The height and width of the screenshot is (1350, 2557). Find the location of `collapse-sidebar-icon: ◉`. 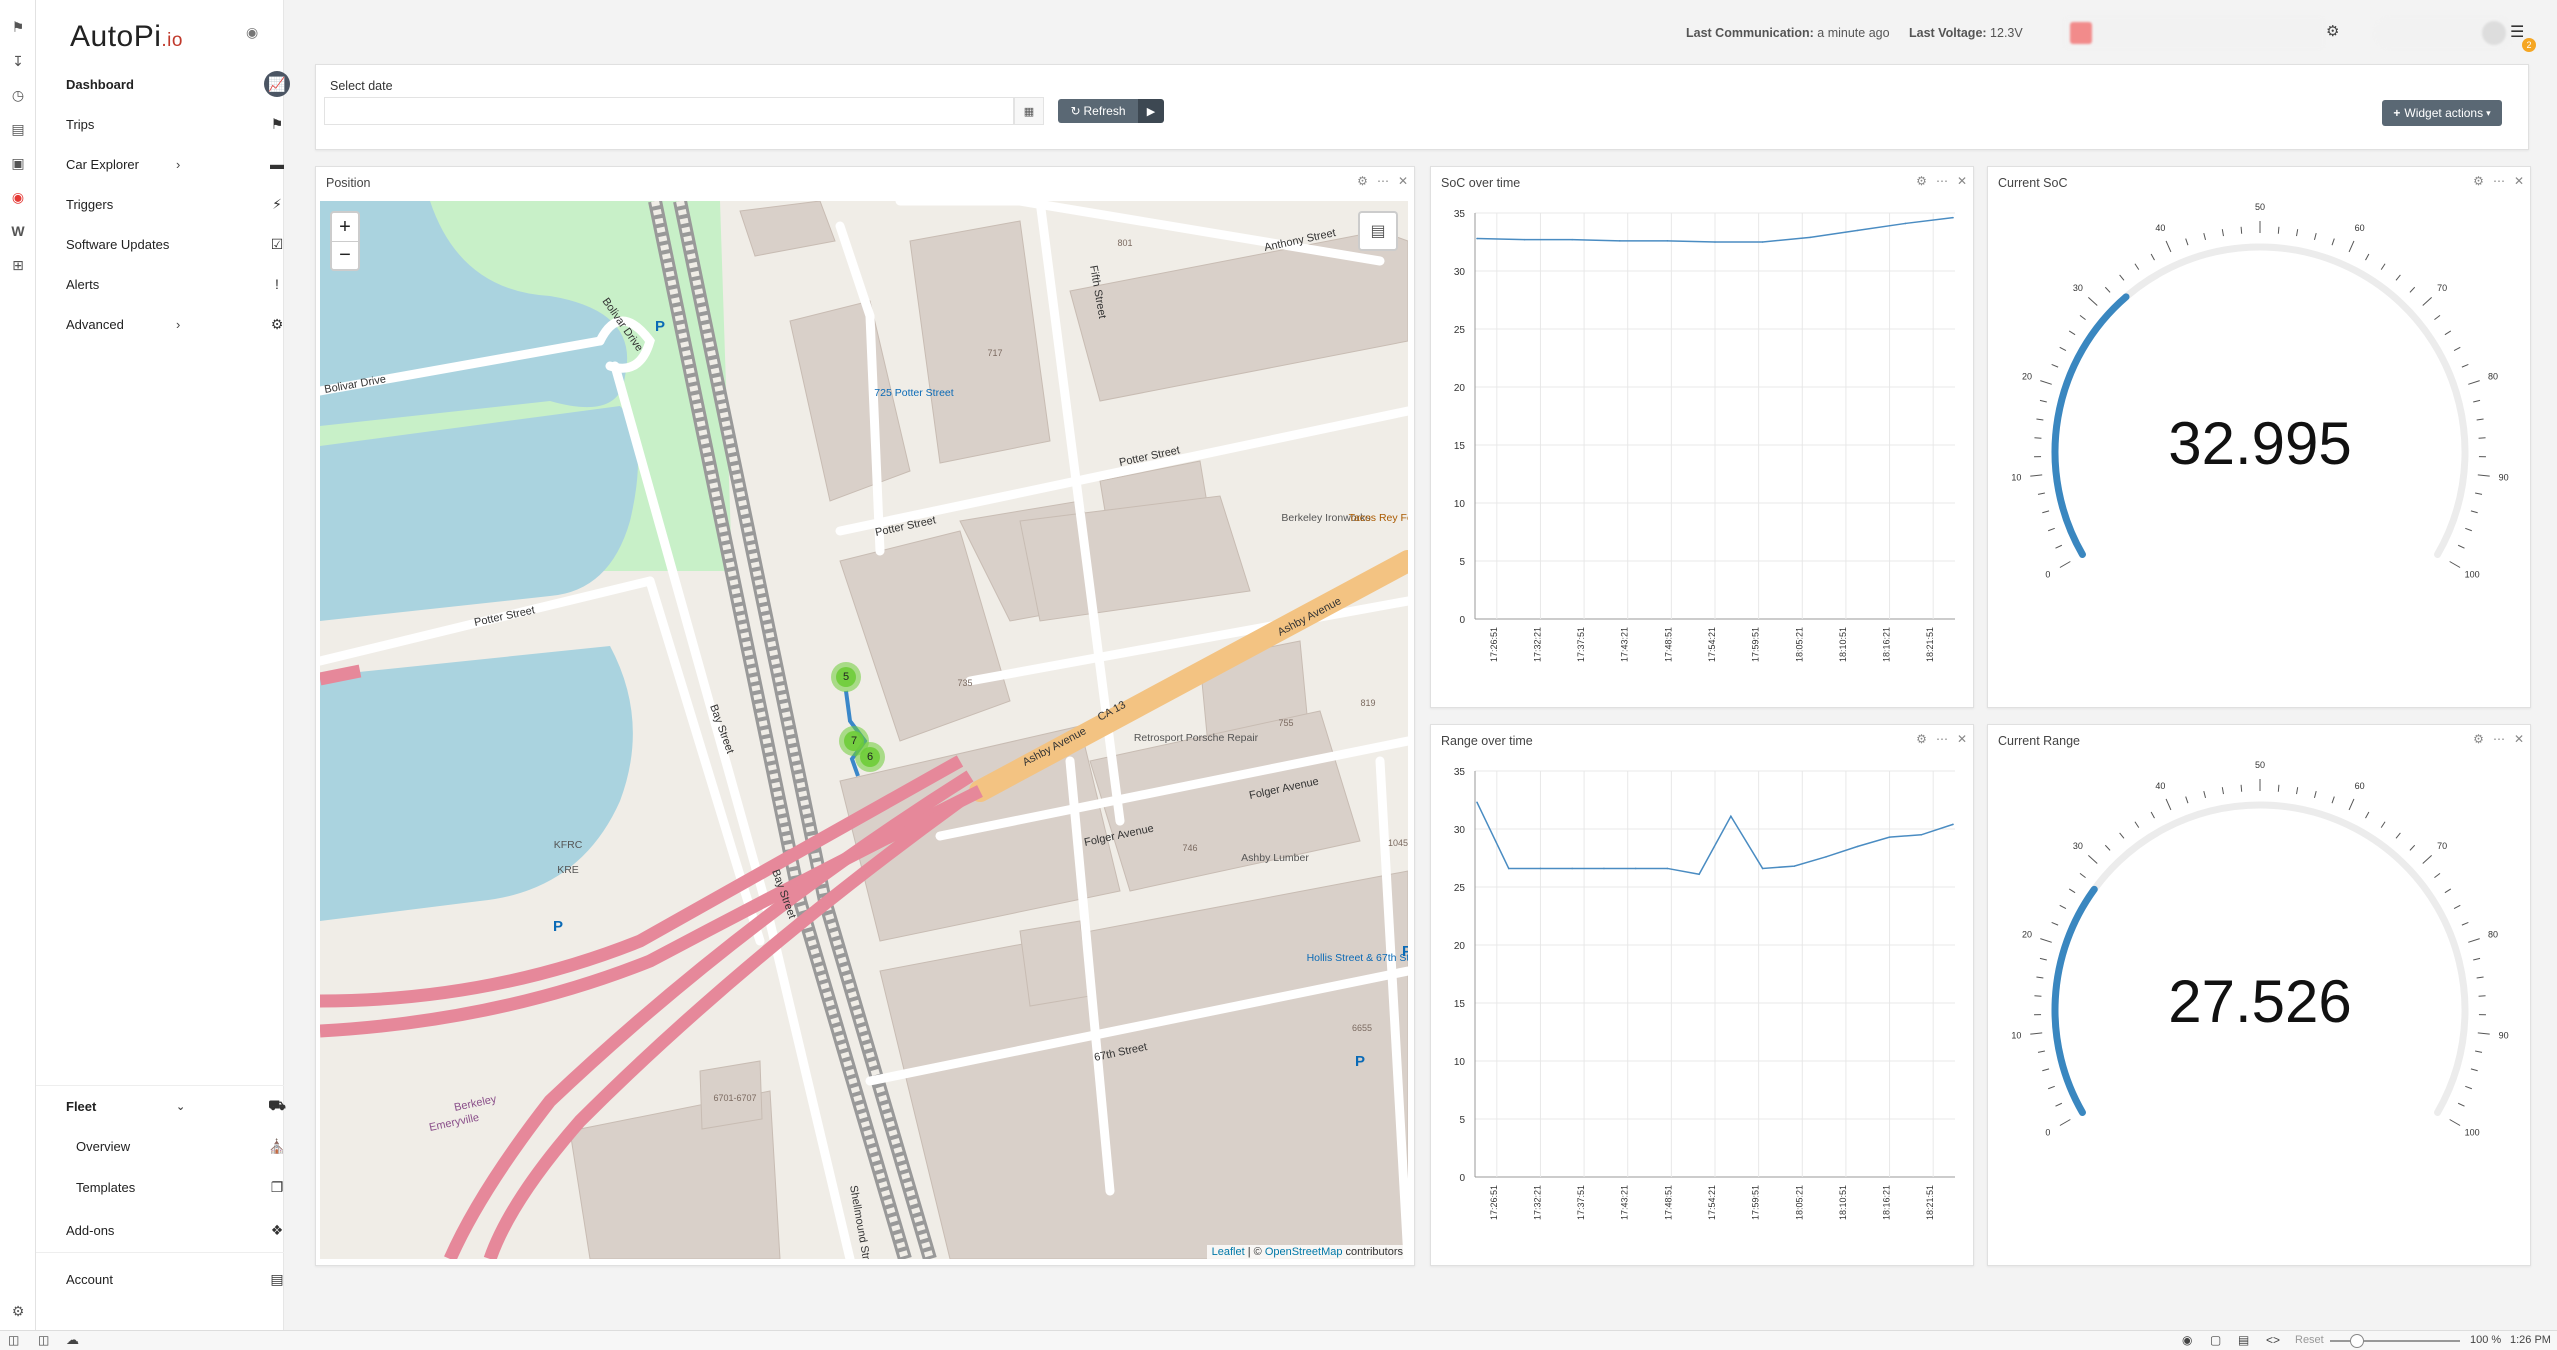

collapse-sidebar-icon: ◉ is located at coordinates (252, 32).